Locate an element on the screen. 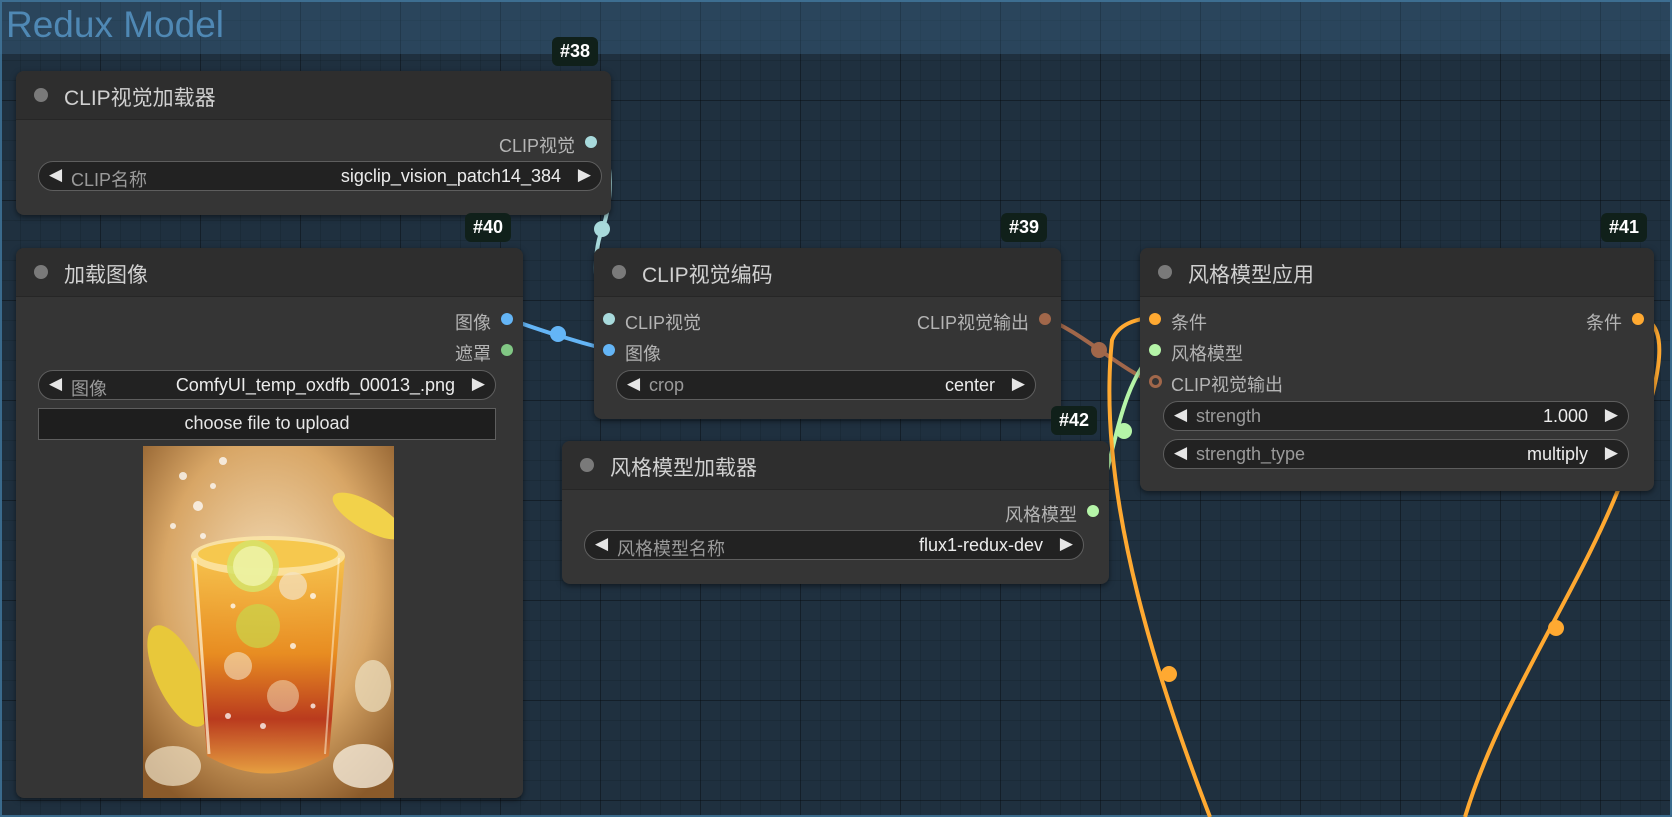 The width and height of the screenshot is (1672, 817). output-style-model: 风格模型 is located at coordinates (1052, 514).